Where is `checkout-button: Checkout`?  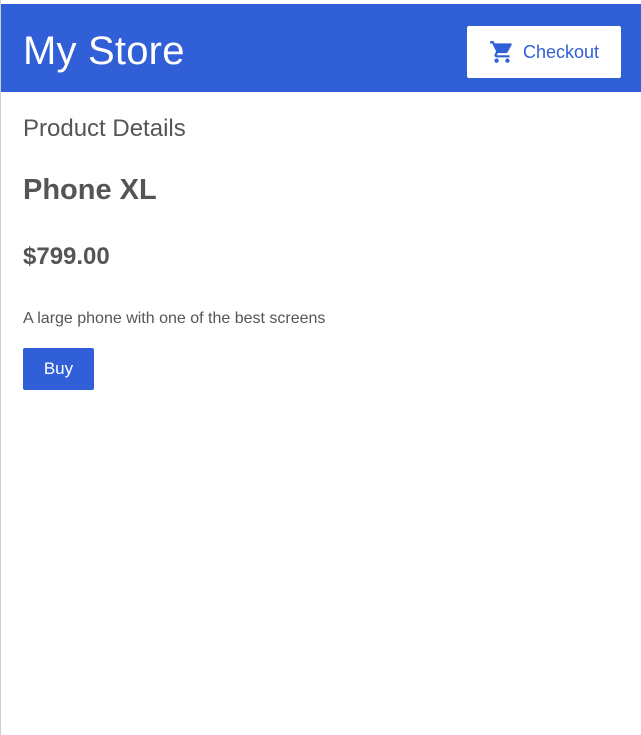 checkout-button: Checkout is located at coordinates (544, 52).